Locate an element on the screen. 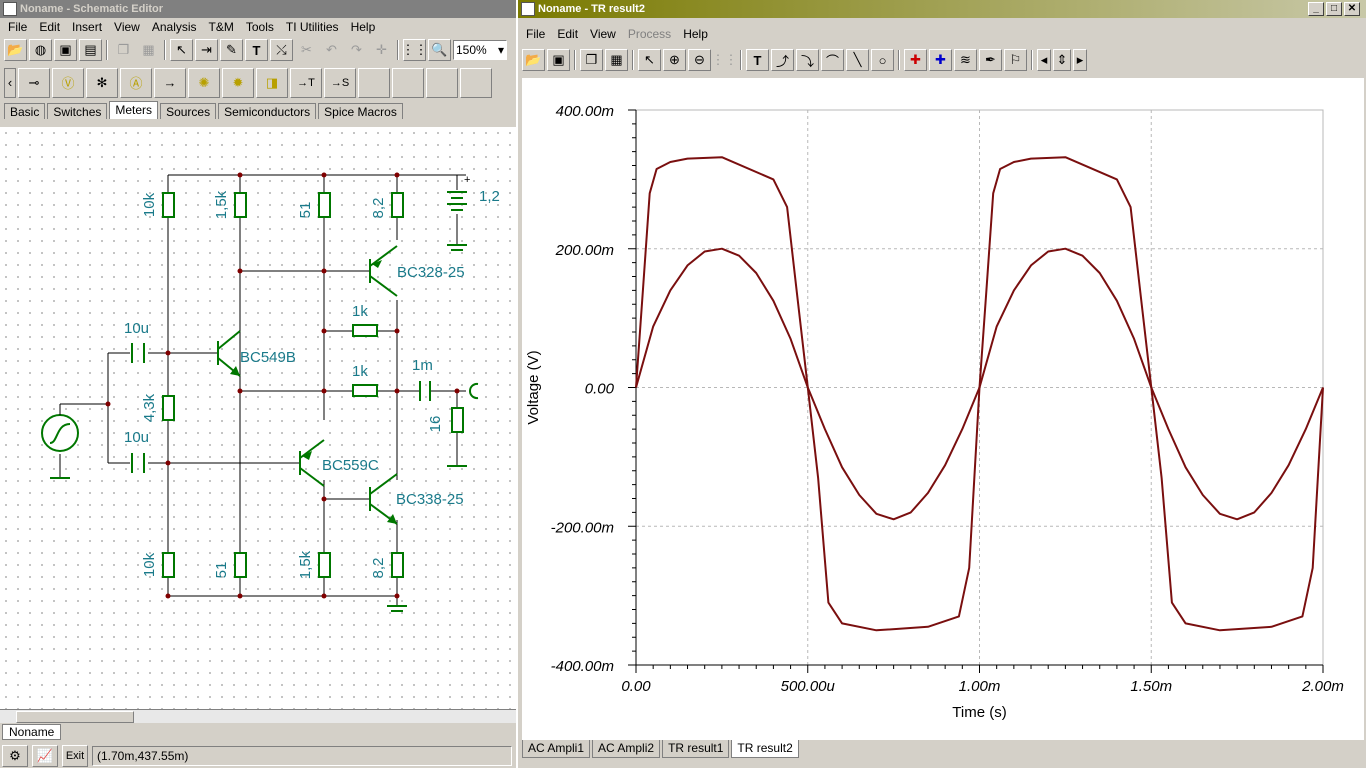 This screenshot has width=1366, height=768. undo-icon: ↶ is located at coordinates (331, 50).